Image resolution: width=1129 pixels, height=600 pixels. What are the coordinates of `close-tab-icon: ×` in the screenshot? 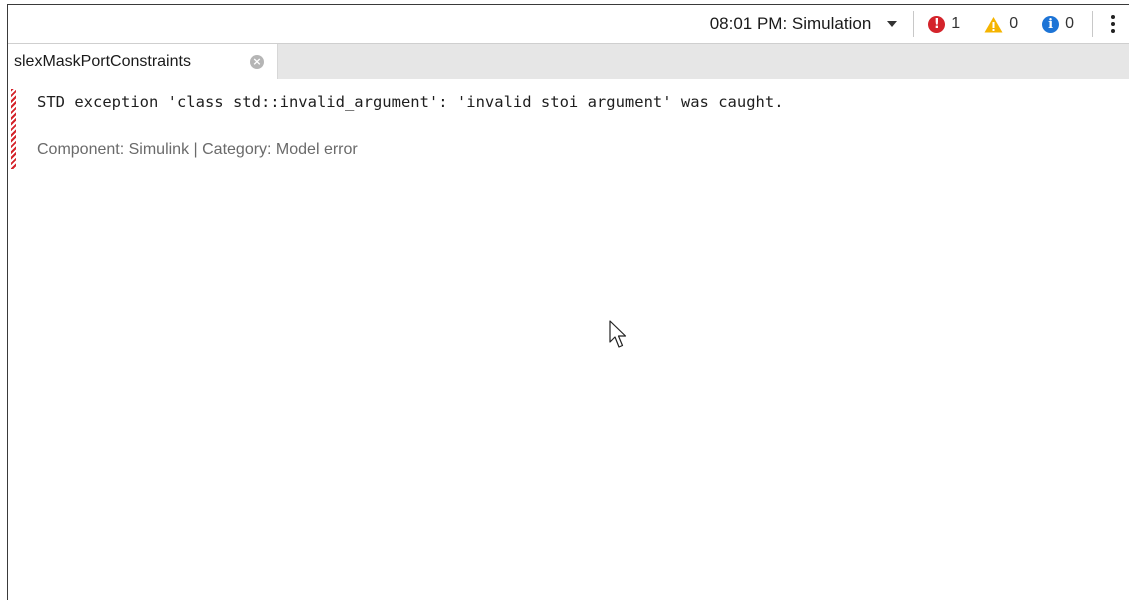 It's located at (257, 62).